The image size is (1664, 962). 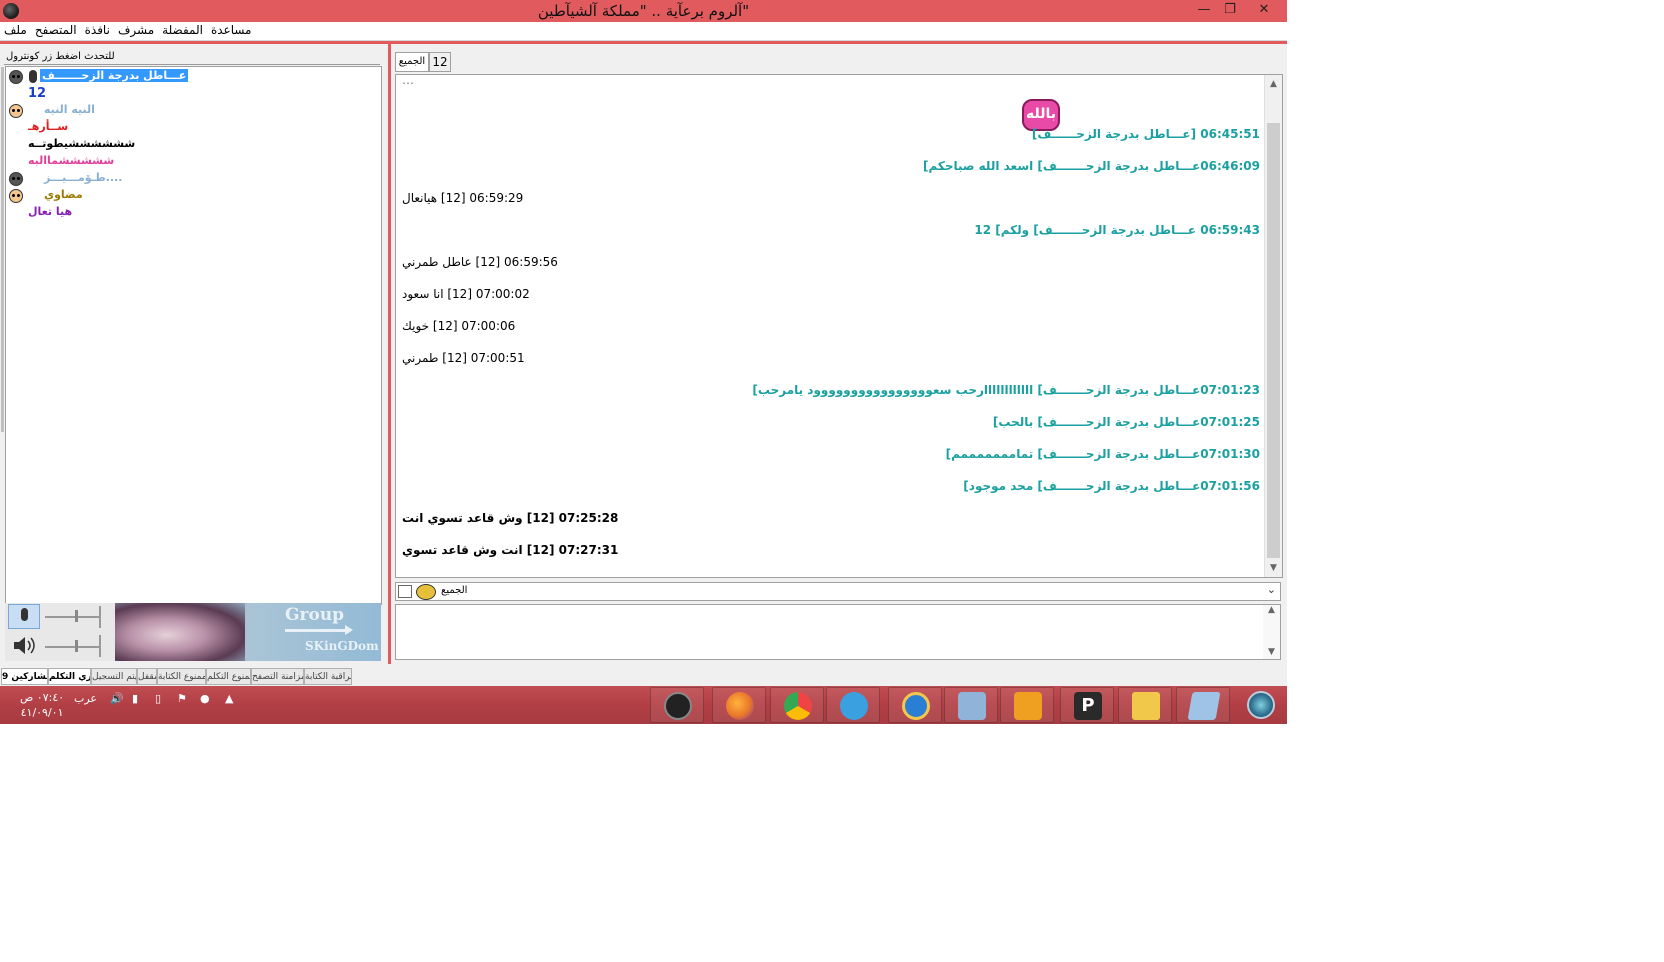 What do you see at coordinates (24, 645) in the screenshot?
I see `speaker-button` at bounding box center [24, 645].